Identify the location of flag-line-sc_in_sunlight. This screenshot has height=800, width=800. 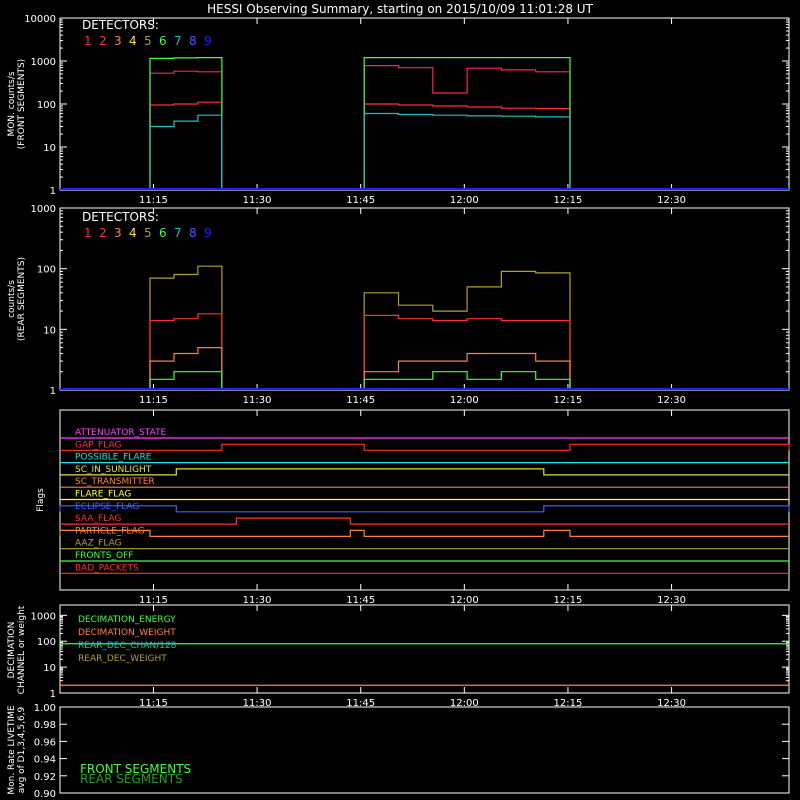
(424, 472).